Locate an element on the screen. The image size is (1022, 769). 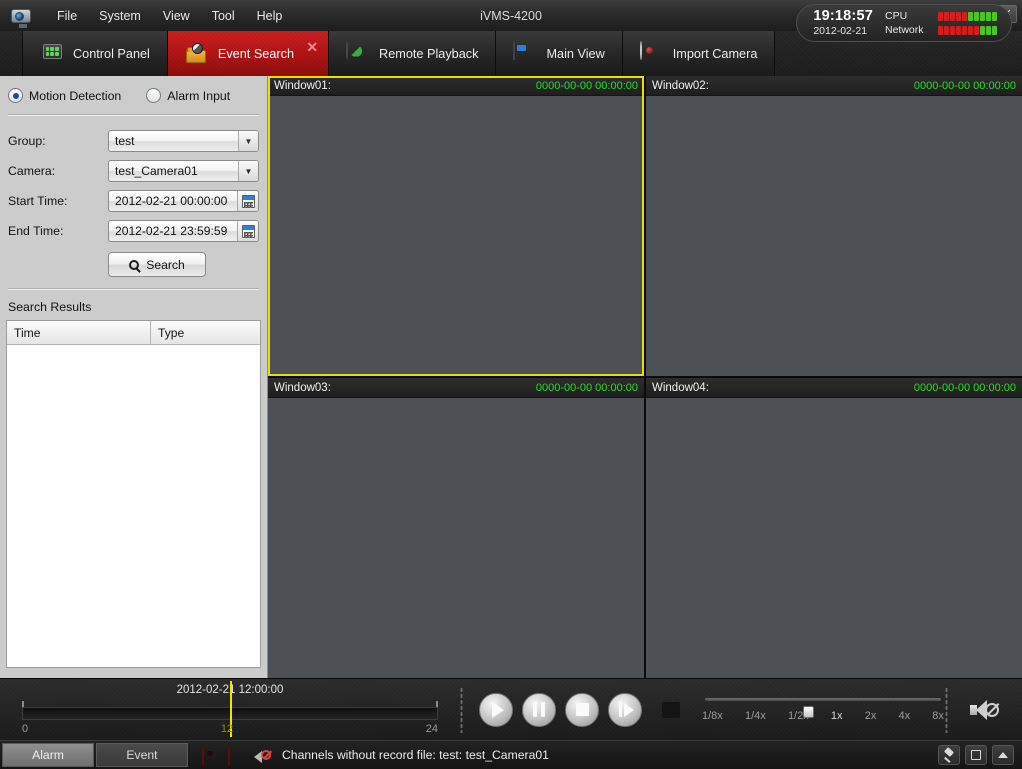
speed-slider-knob is located at coordinates (808, 711).